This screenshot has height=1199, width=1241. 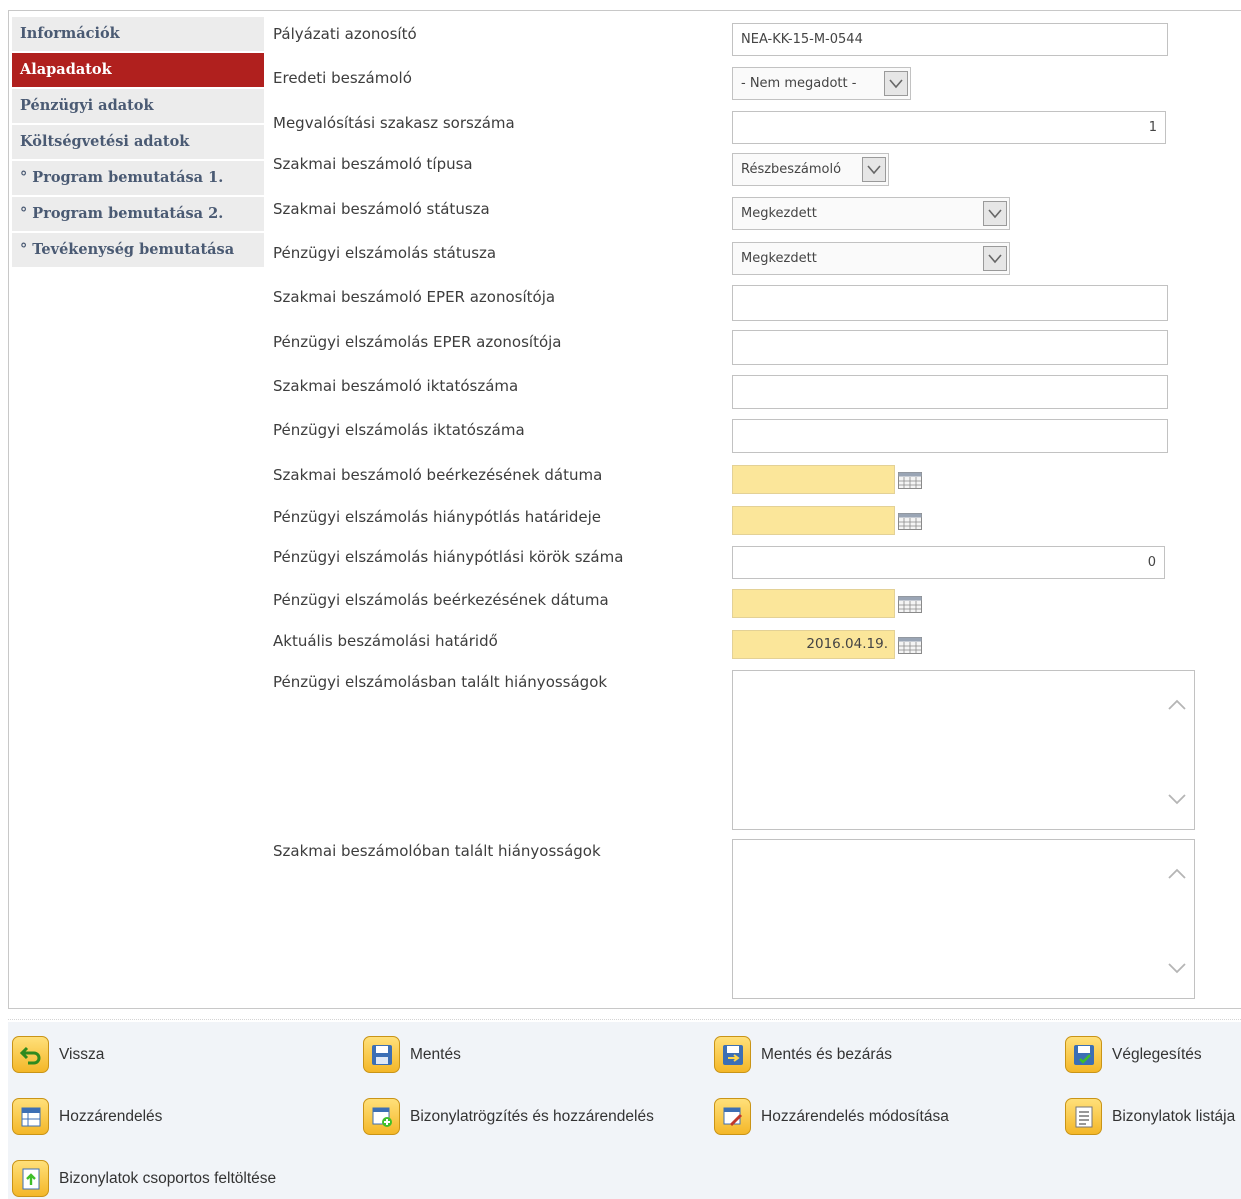 What do you see at coordinates (111, 1116) in the screenshot?
I see `assign-button-label: Hozzárendelés` at bounding box center [111, 1116].